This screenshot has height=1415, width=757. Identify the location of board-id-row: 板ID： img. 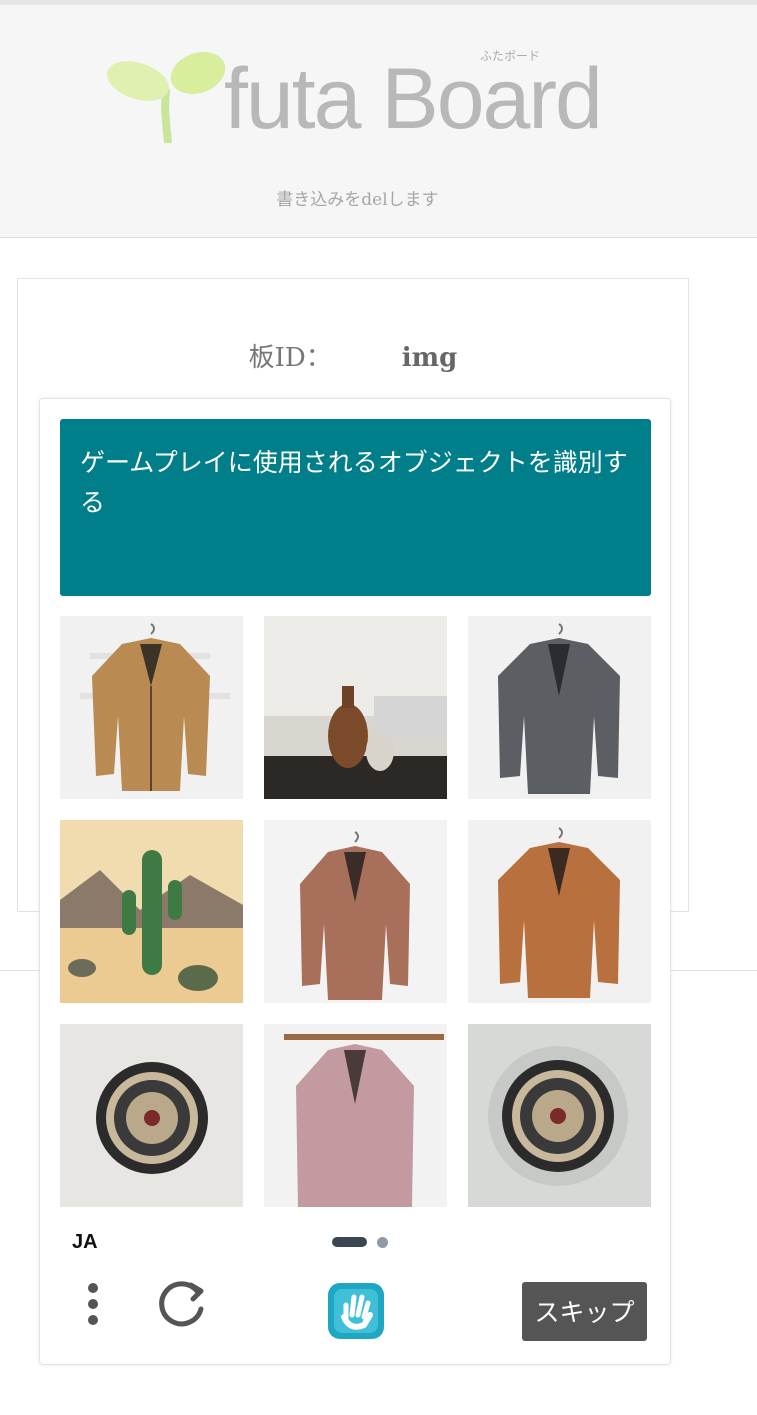
(353, 355).